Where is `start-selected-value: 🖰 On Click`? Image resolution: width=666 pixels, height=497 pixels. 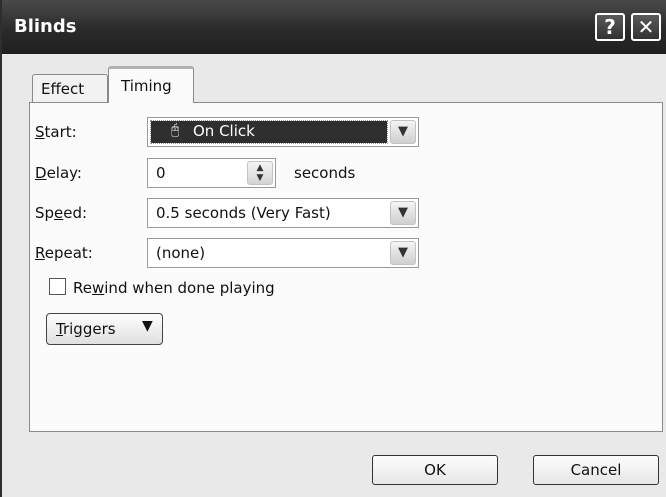 start-selected-value: 🖰 On Click is located at coordinates (269, 132).